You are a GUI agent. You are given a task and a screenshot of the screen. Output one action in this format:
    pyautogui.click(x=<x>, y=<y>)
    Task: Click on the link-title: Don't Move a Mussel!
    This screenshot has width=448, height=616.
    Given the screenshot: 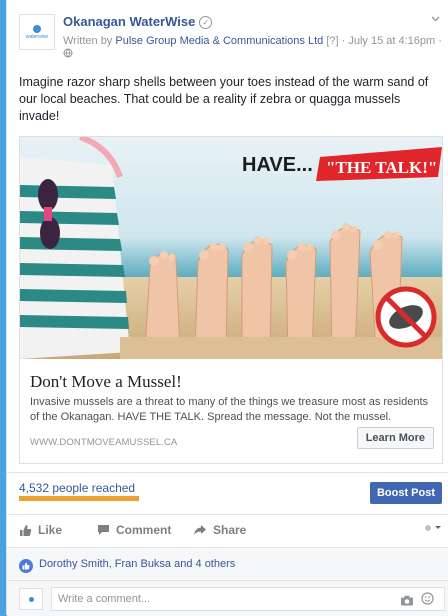 What is the action you would take?
    pyautogui.click(x=106, y=382)
    